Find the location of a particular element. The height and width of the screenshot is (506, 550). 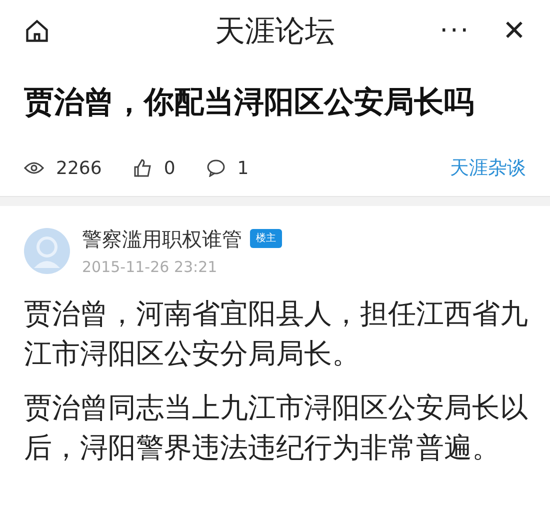

close-button: ✕ is located at coordinates (514, 31).